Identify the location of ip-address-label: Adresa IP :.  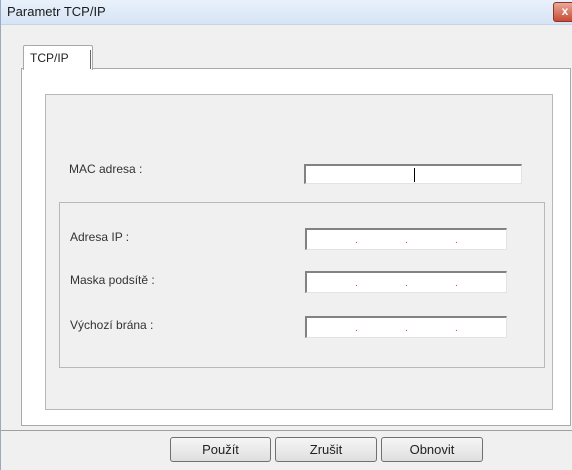
(100, 237).